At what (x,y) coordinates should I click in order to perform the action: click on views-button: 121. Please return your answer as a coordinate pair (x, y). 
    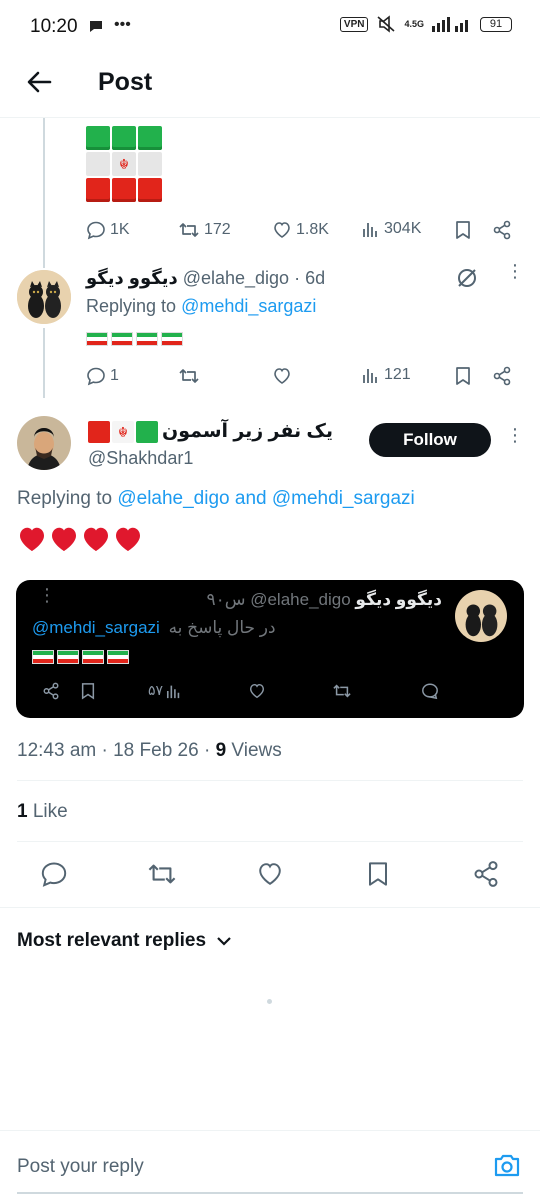
    Looking at the image, I should click on (386, 375).